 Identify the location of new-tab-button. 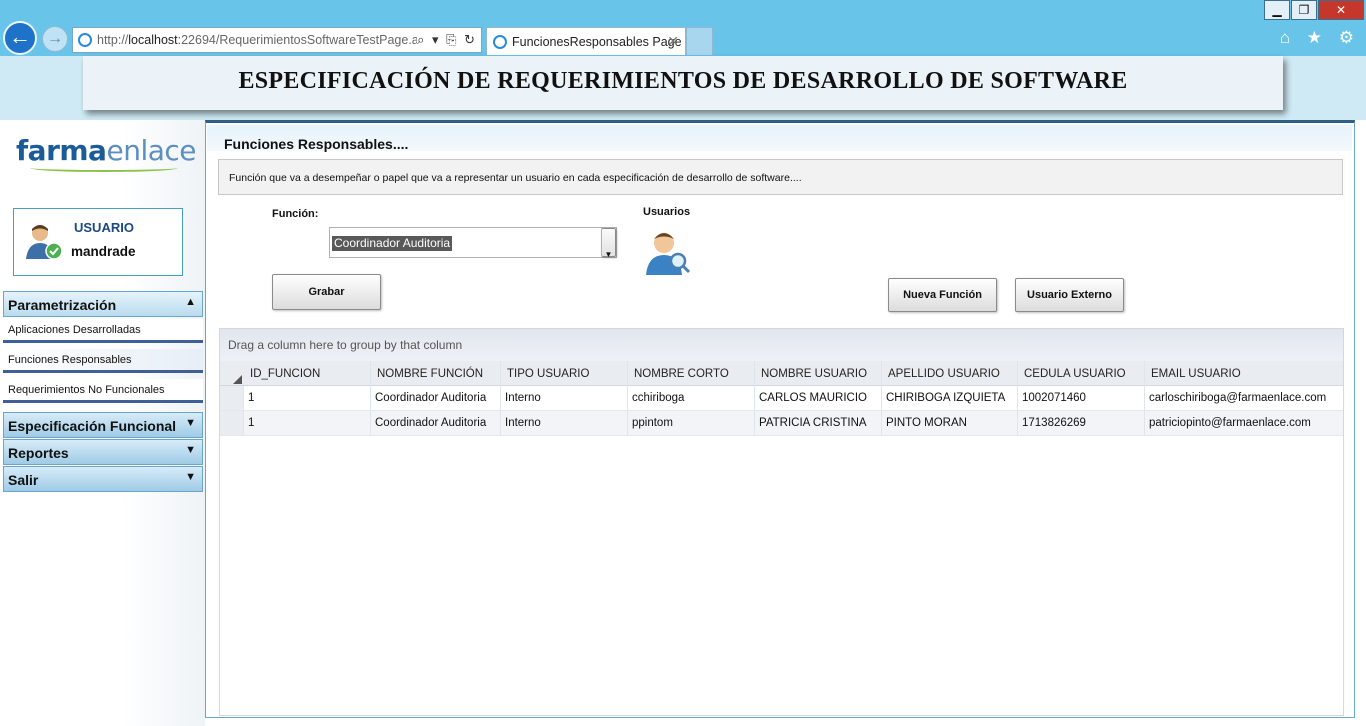
(699, 41).